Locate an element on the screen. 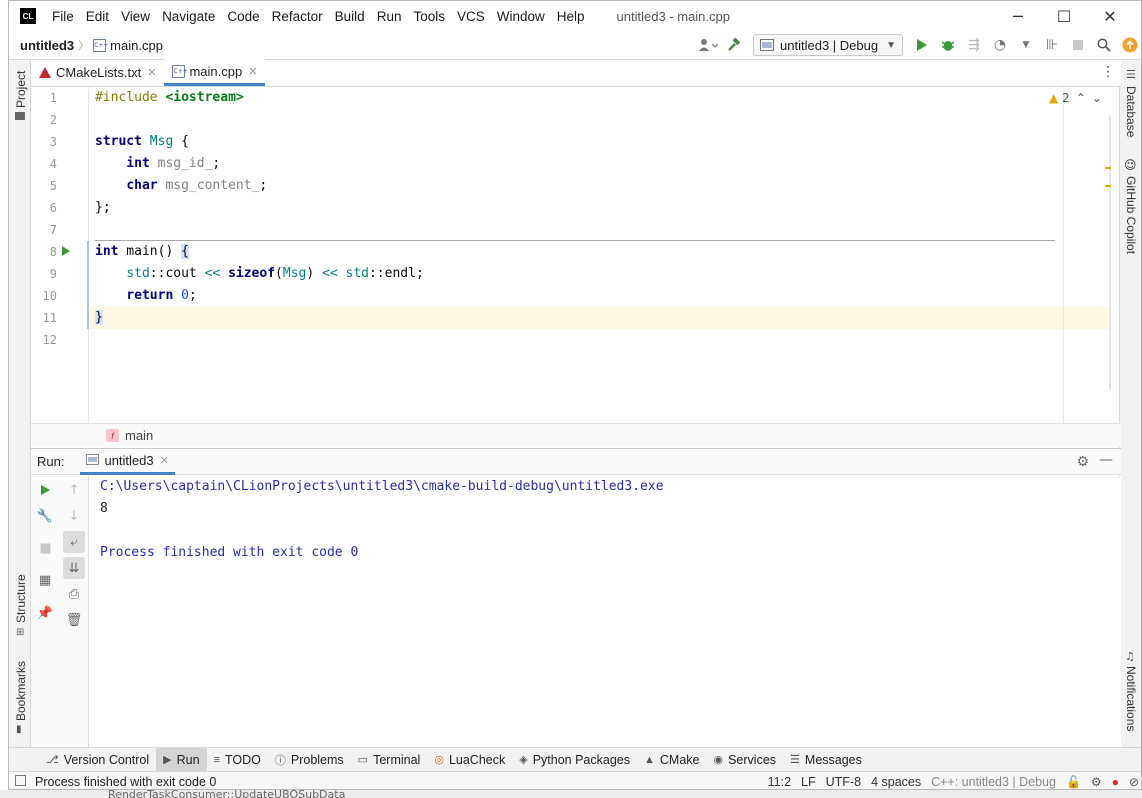 This screenshot has height=798, width=1142. project-tool-button: Project is located at coordinates (21, 89).